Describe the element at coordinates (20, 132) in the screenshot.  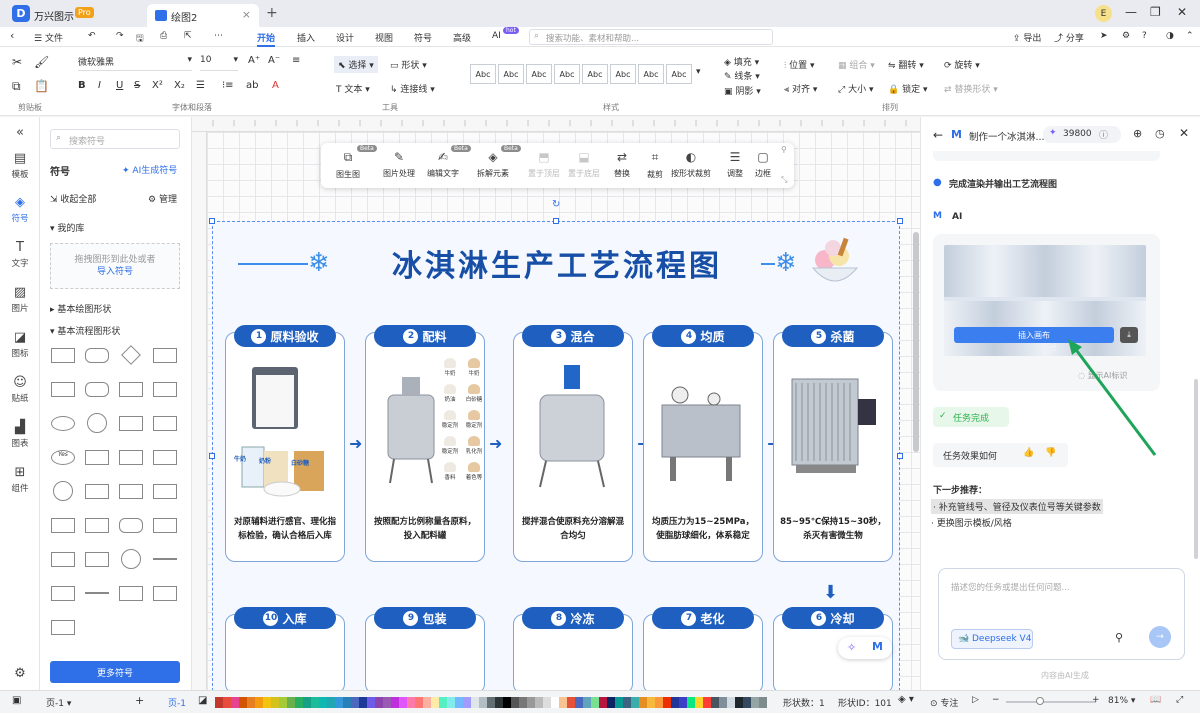
I see `expand-nav-icon: «` at that location.